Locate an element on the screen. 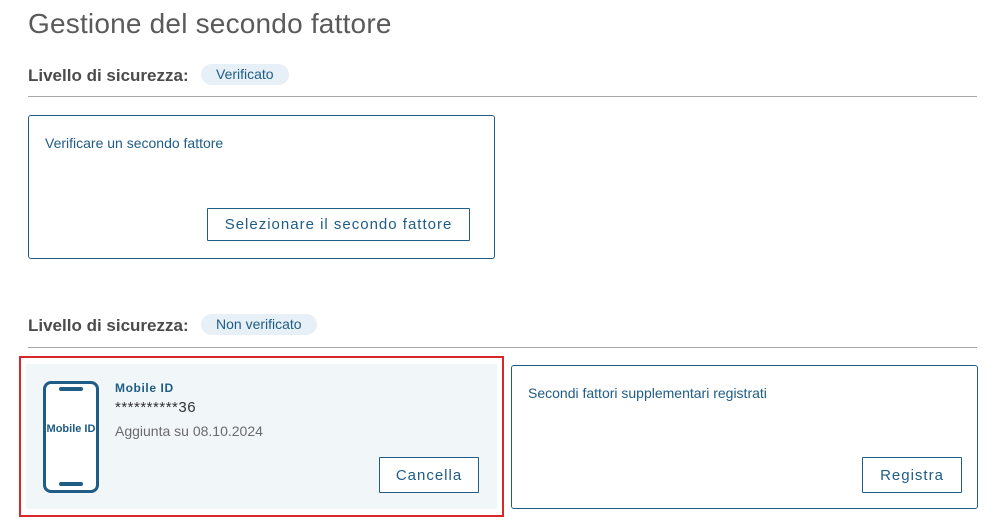 The width and height of the screenshot is (1000, 530). status-badge-verified: Verificato is located at coordinates (245, 74).